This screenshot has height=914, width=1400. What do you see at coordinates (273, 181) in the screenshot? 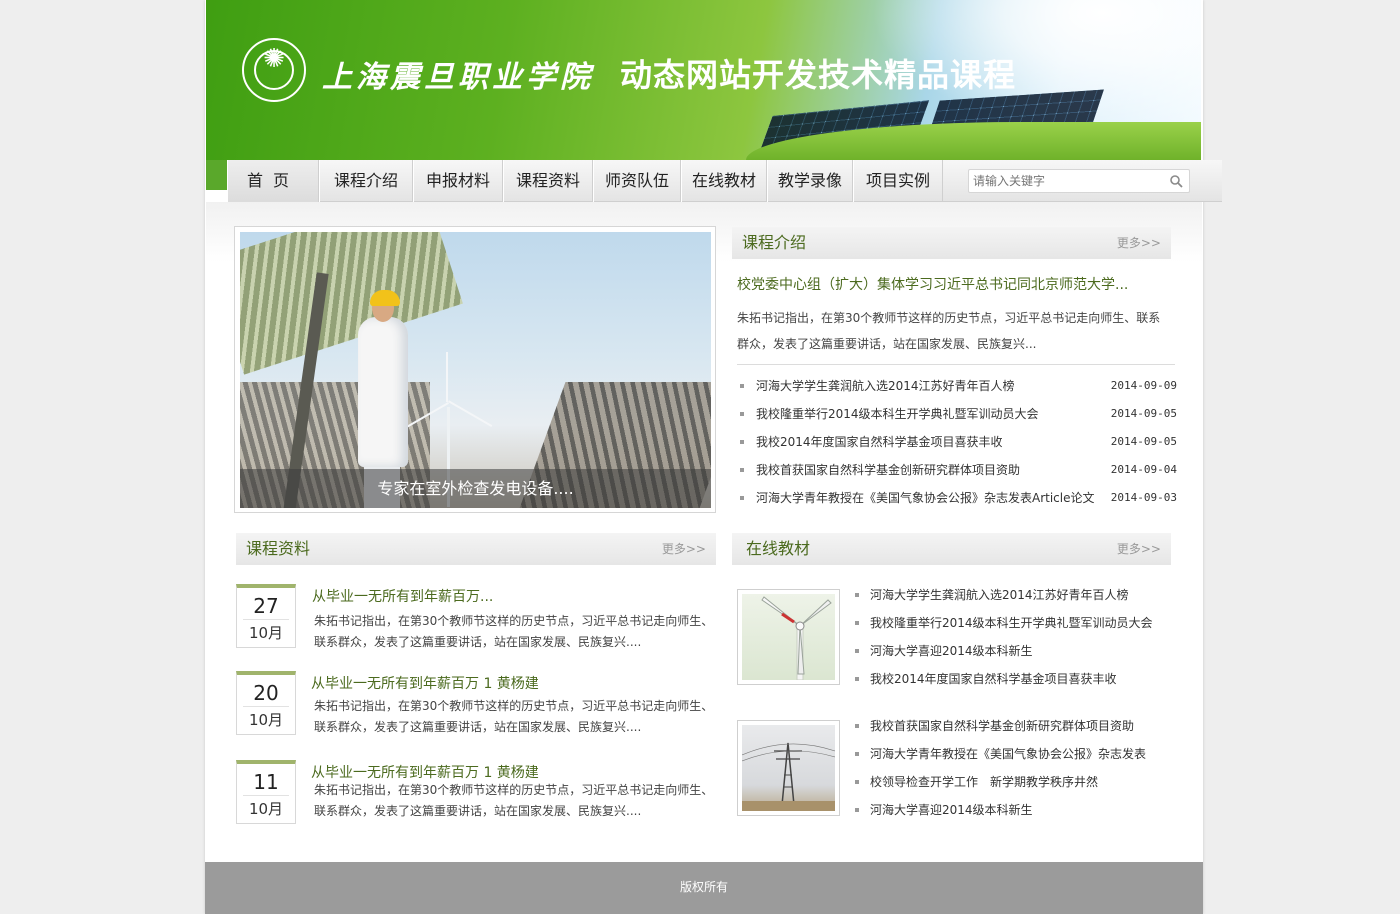
I see `nav-item-home: 首页` at bounding box center [273, 181].